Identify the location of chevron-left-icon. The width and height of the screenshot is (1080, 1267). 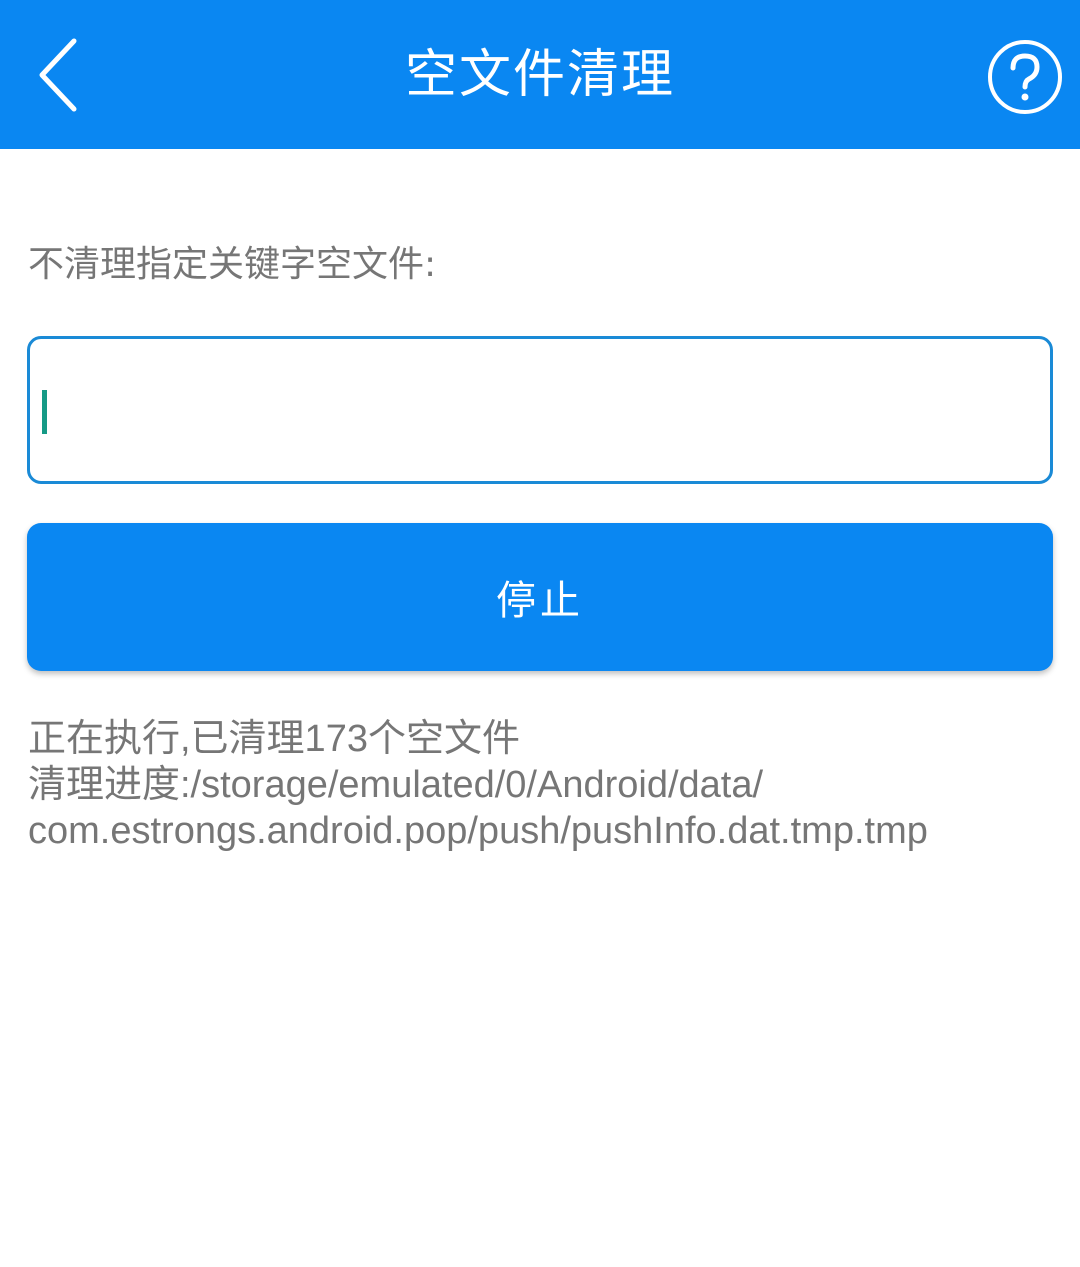
(58, 75).